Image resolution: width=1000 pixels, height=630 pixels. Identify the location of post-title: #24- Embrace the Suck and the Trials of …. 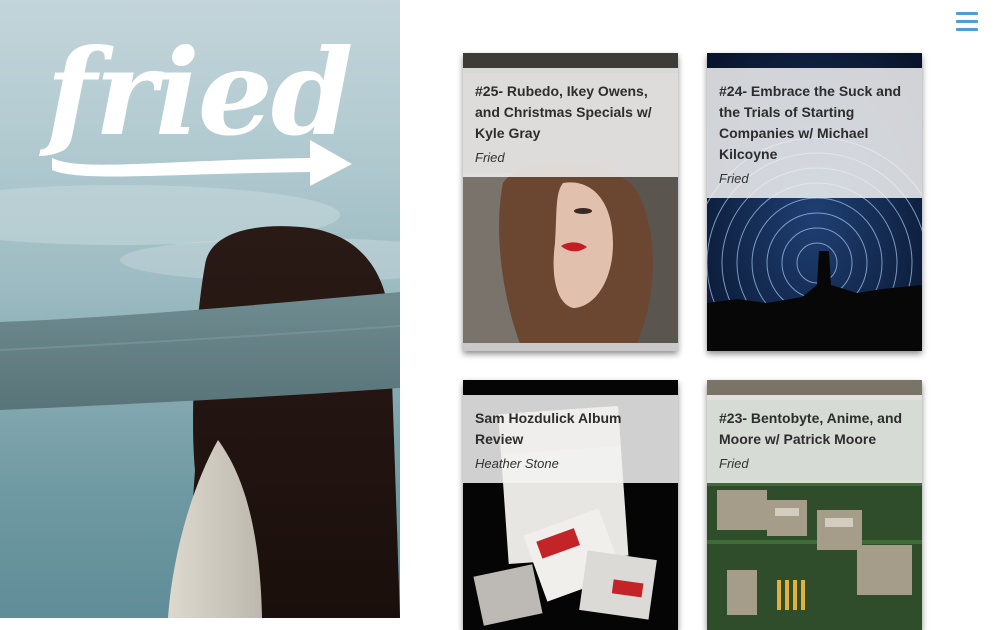
(814, 123).